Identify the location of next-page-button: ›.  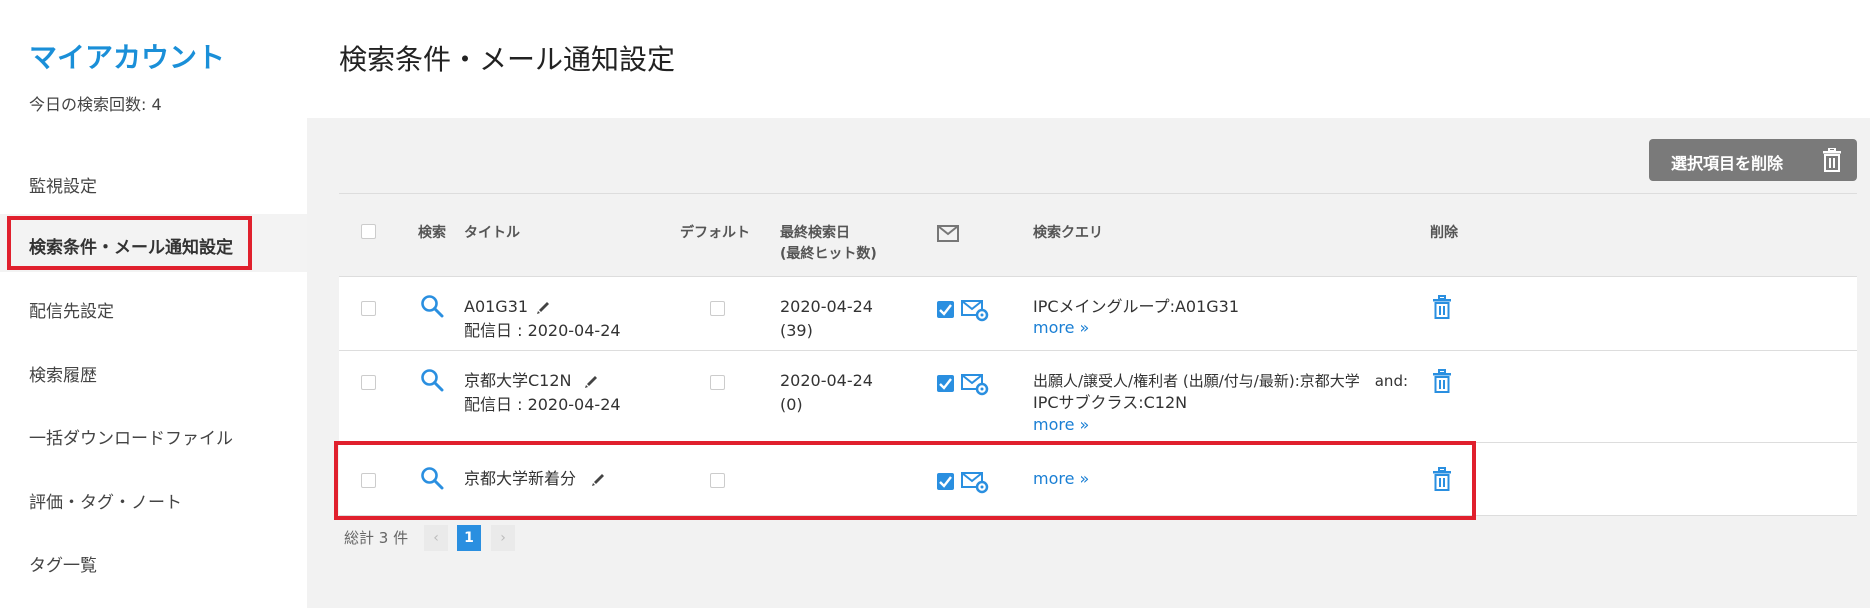
(503, 538).